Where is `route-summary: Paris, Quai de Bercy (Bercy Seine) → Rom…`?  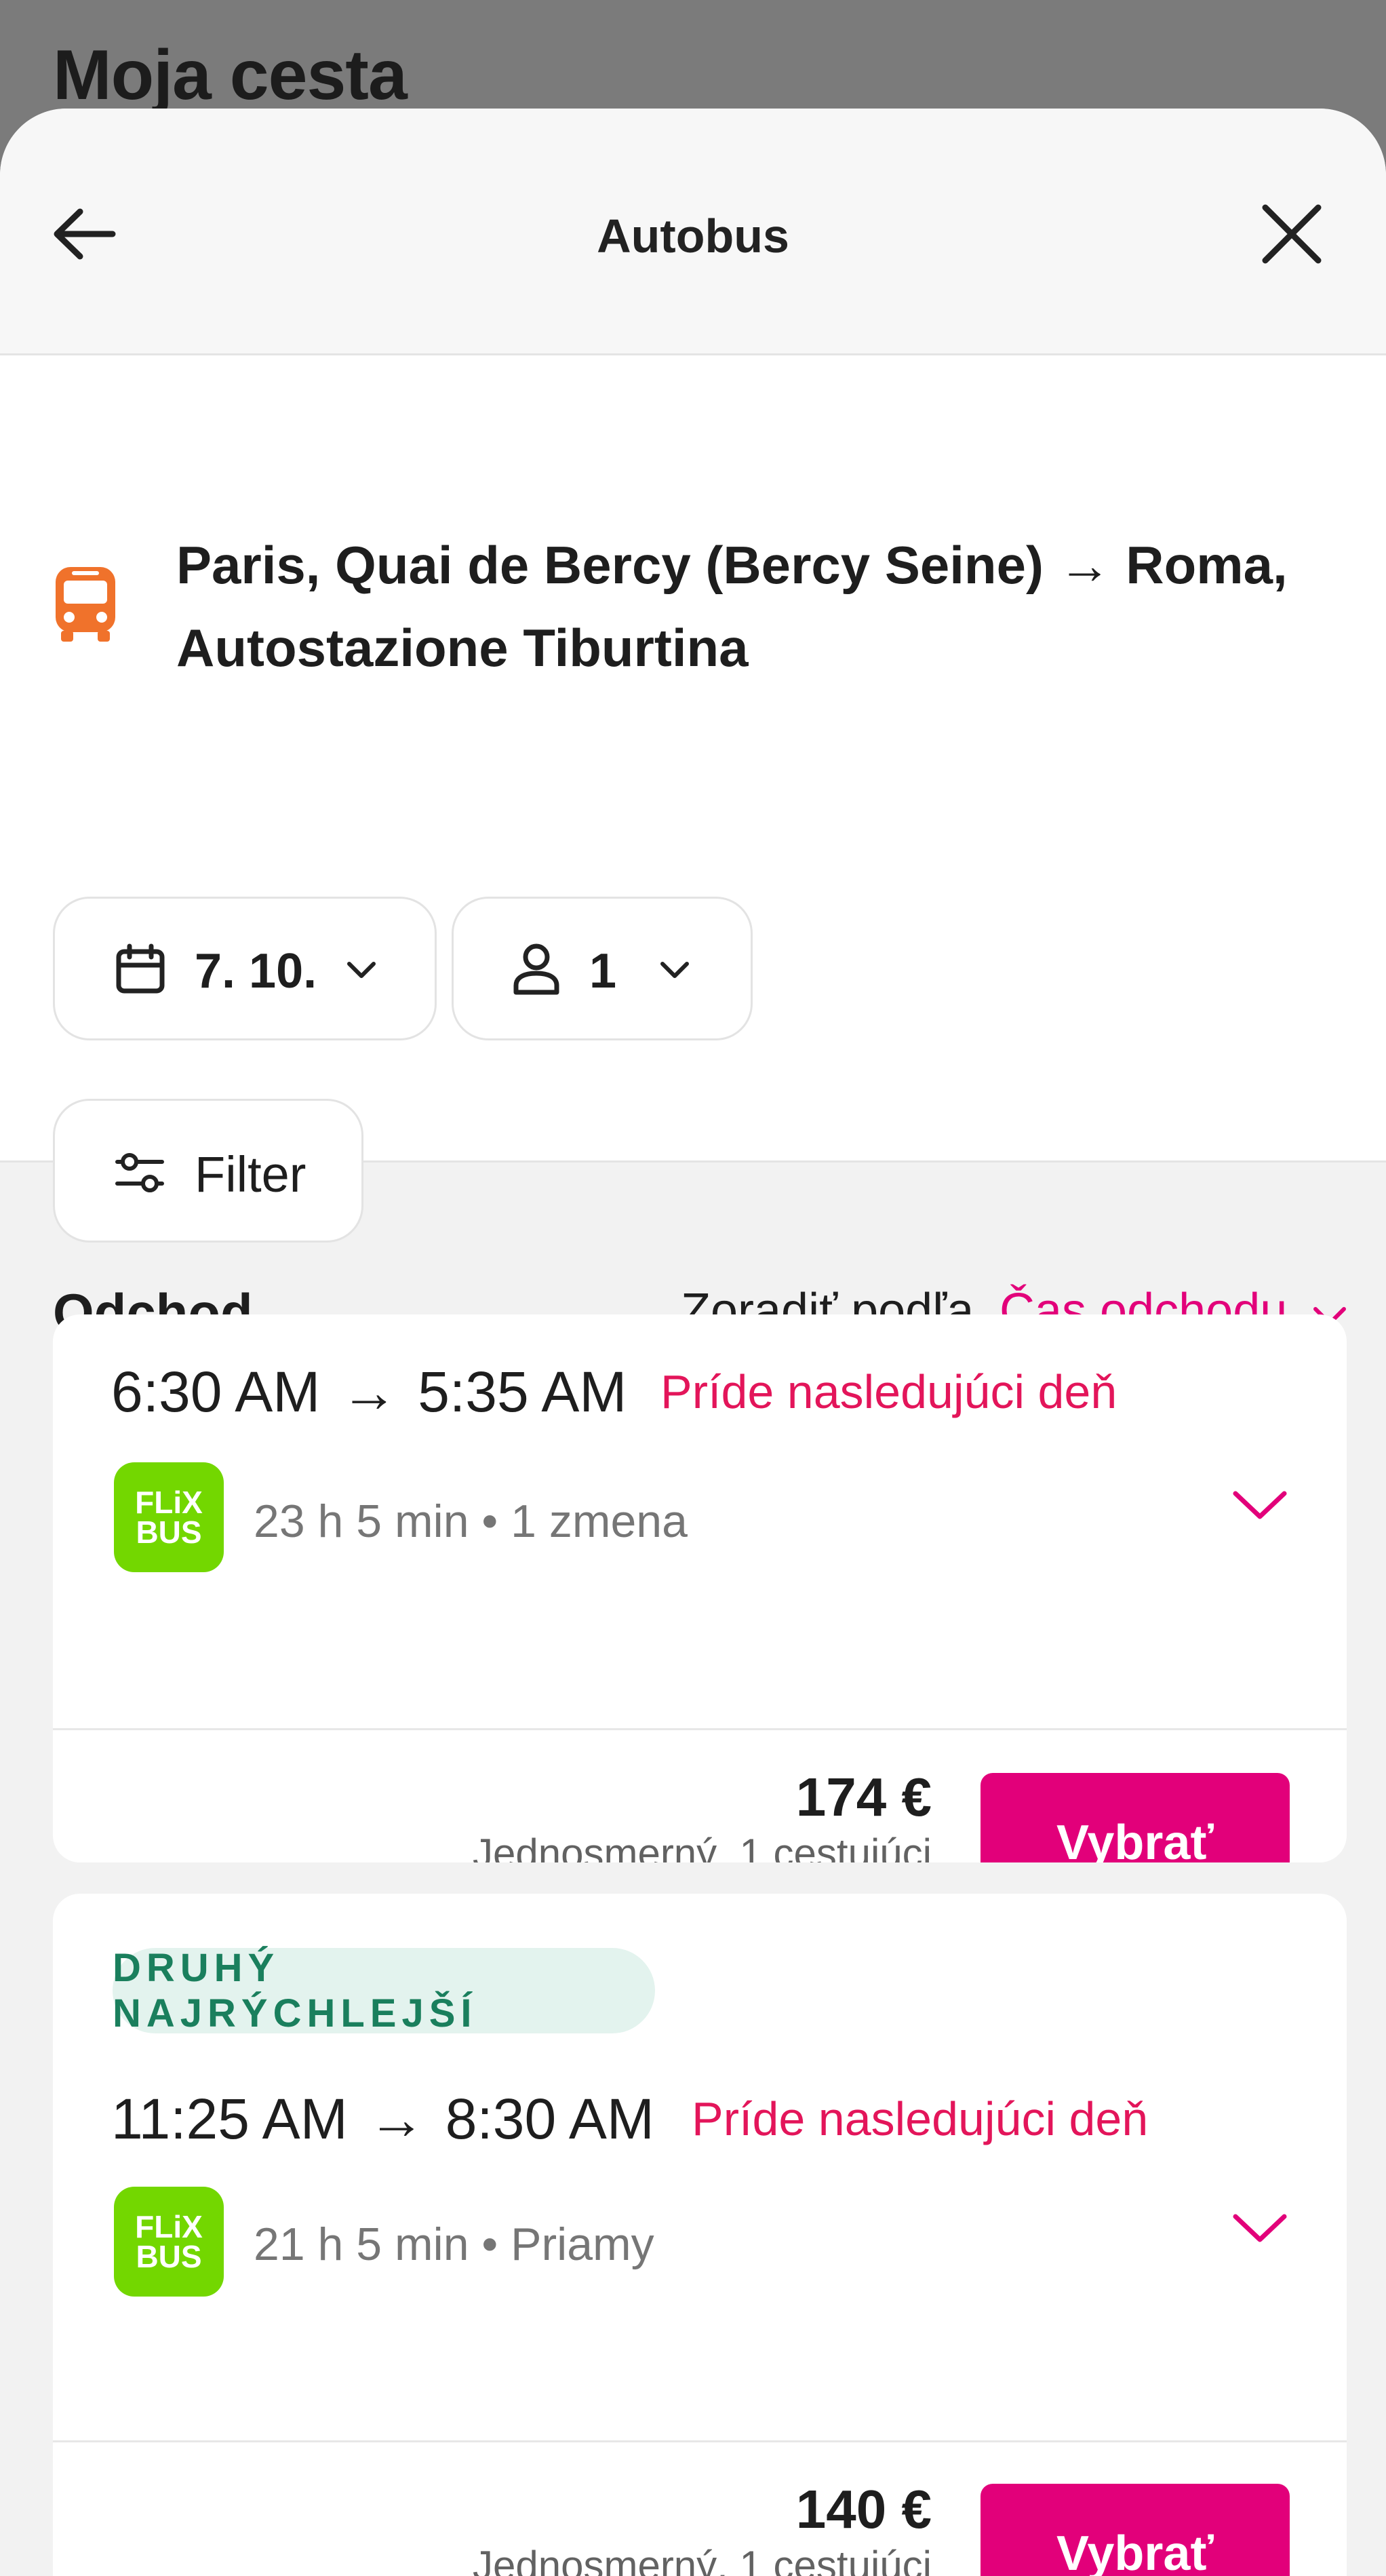 route-summary: Paris, Quai de Bercy (Bercy Seine) → Rom… is located at coordinates (732, 606).